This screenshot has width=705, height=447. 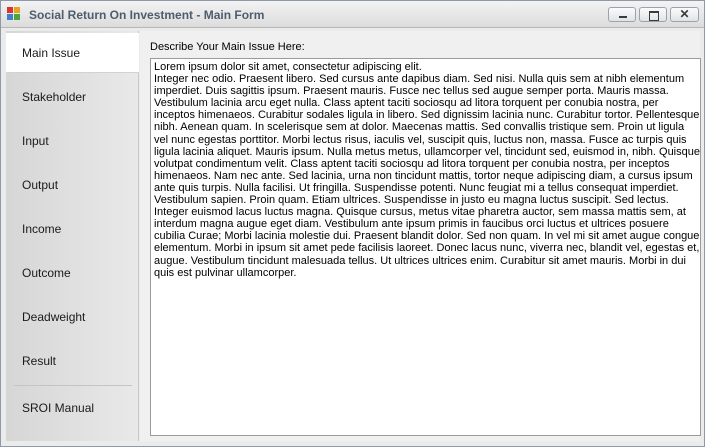 I want to click on maximize-button, so click(x=653, y=14).